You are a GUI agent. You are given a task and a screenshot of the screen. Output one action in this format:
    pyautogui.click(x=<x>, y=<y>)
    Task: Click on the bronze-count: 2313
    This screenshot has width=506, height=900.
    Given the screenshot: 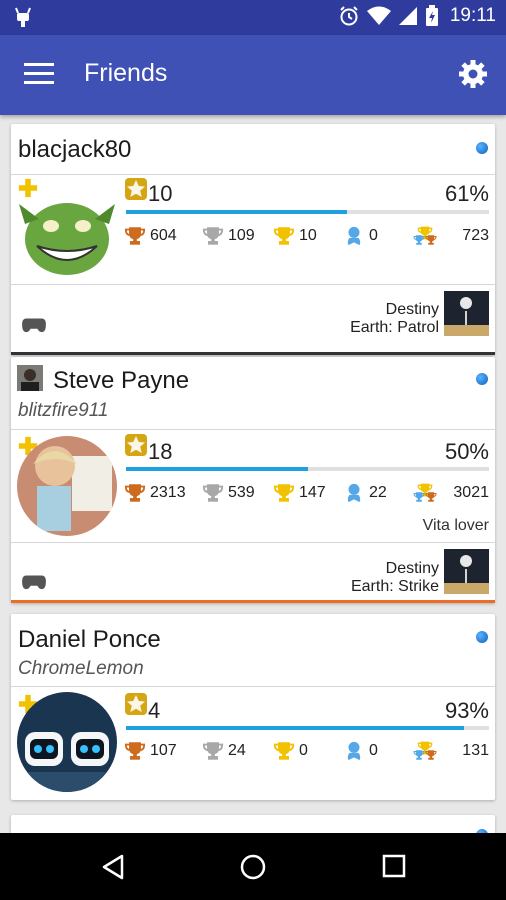 What is the action you would take?
    pyautogui.click(x=168, y=492)
    